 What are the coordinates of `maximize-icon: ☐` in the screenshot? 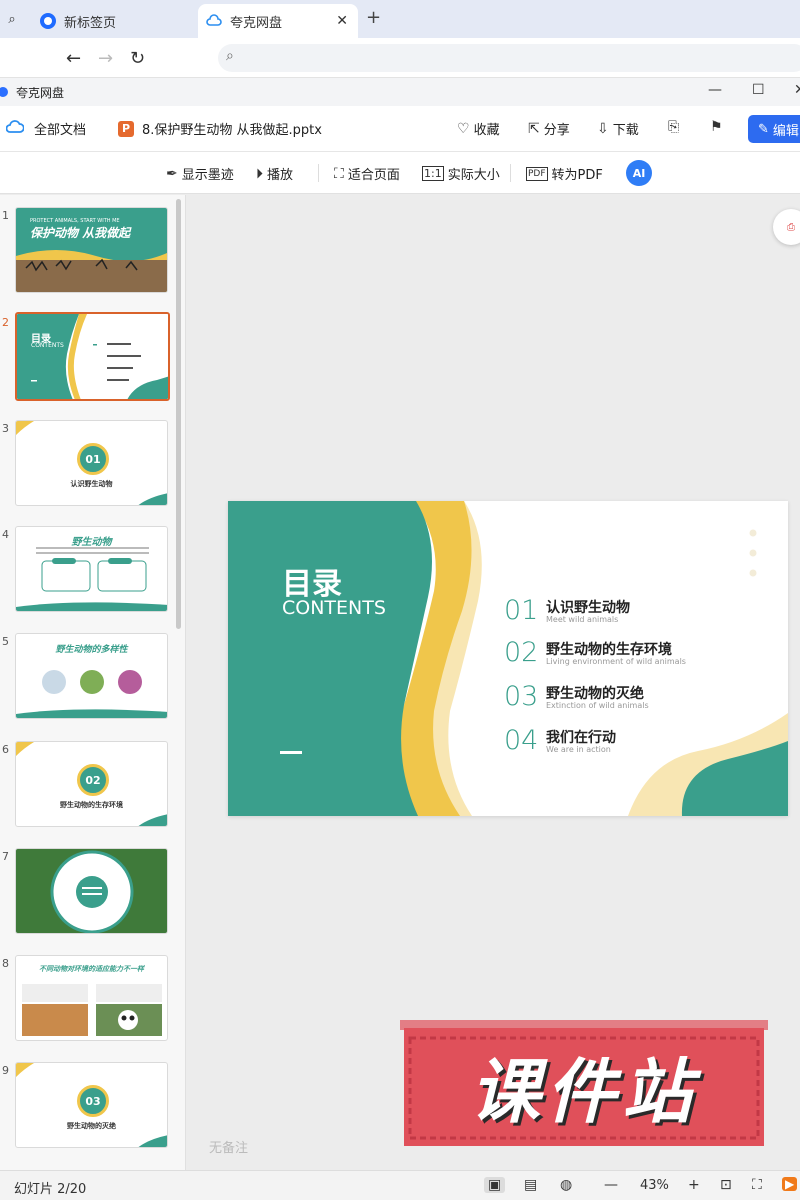 It's located at (758, 90).